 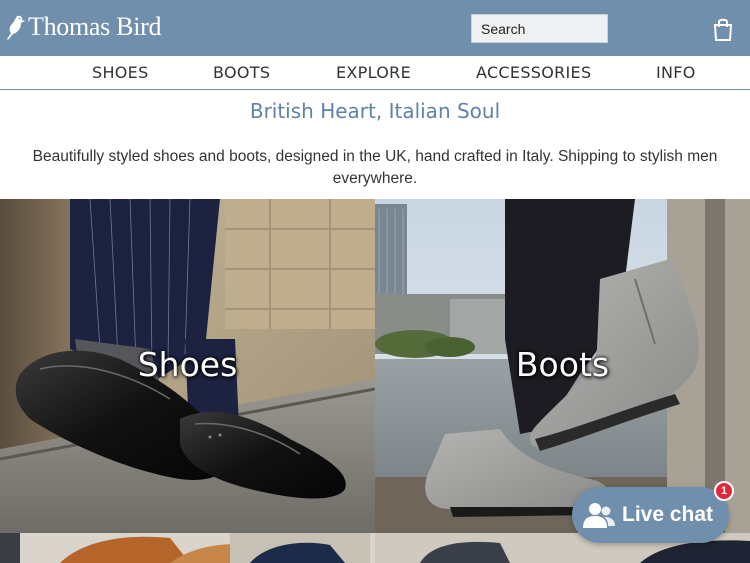 What do you see at coordinates (16, 27) in the screenshot?
I see `bird-icon` at bounding box center [16, 27].